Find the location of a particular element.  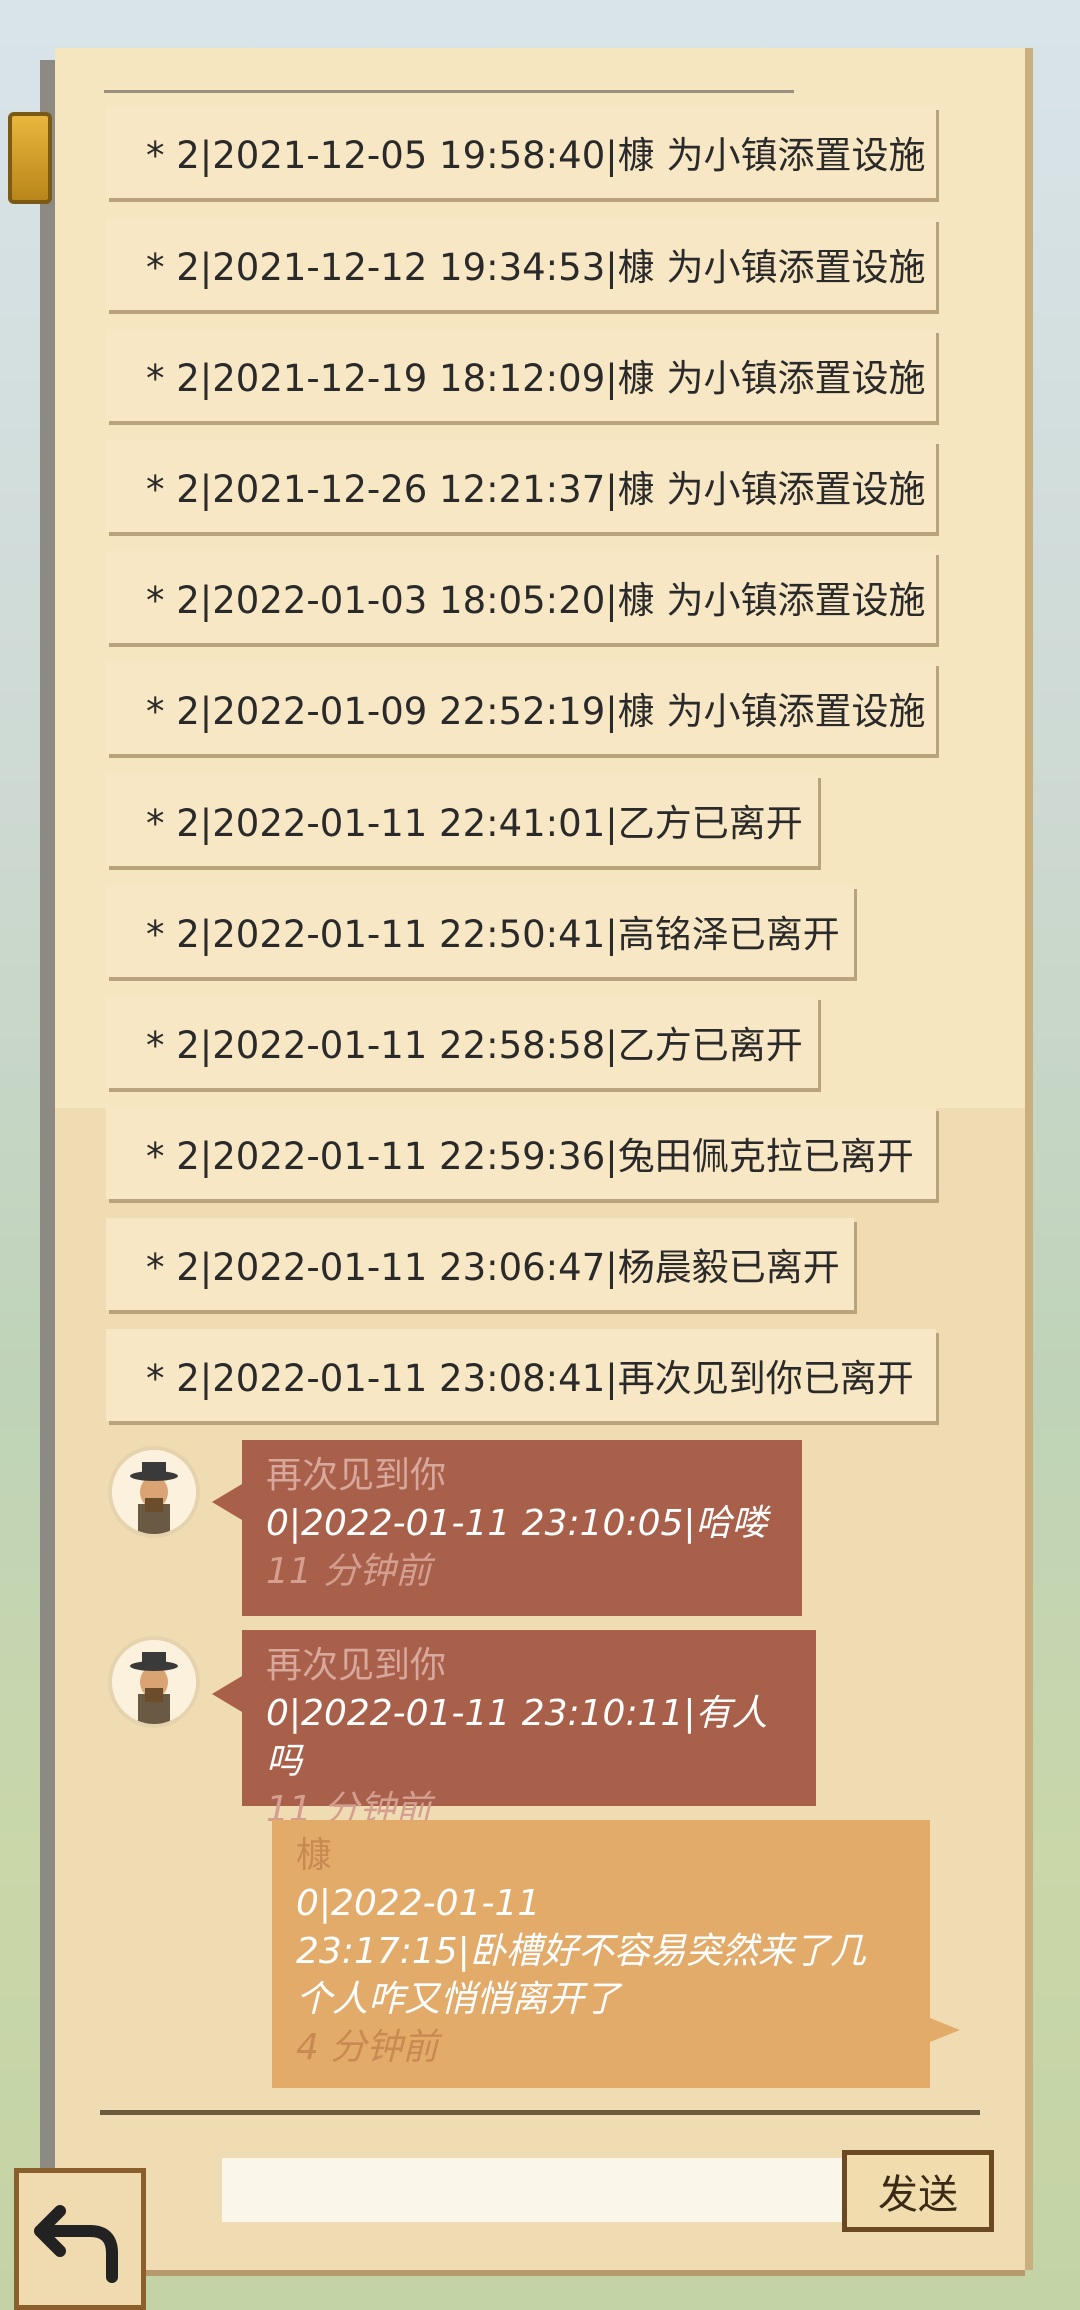

system-message-text: * 2|2022-01-11 22:58:58|乙方已离开 is located at coordinates (474, 1045).